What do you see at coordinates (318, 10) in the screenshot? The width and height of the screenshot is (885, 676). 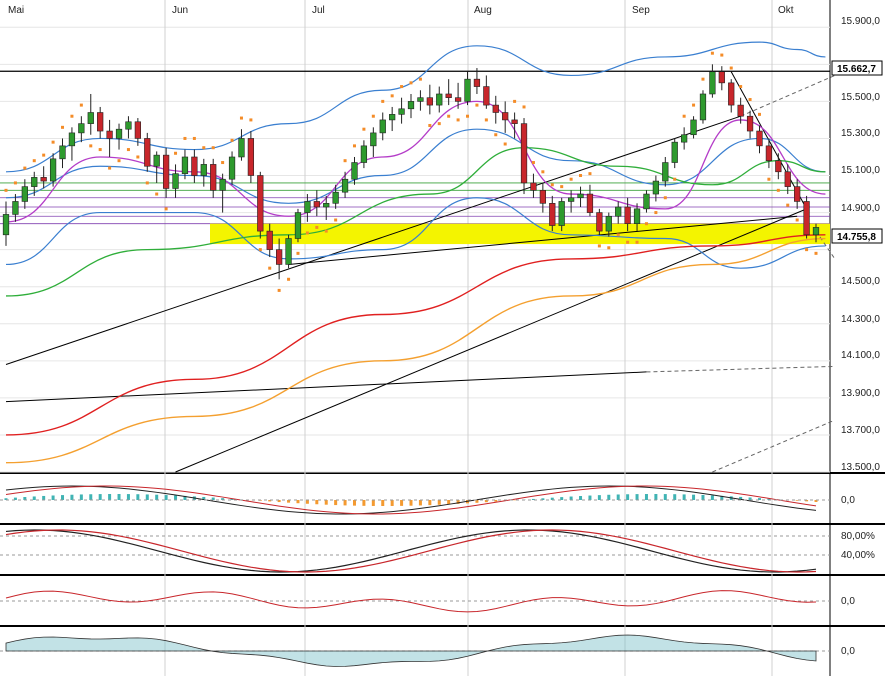 I see `month-label-jul: Jul` at bounding box center [318, 10].